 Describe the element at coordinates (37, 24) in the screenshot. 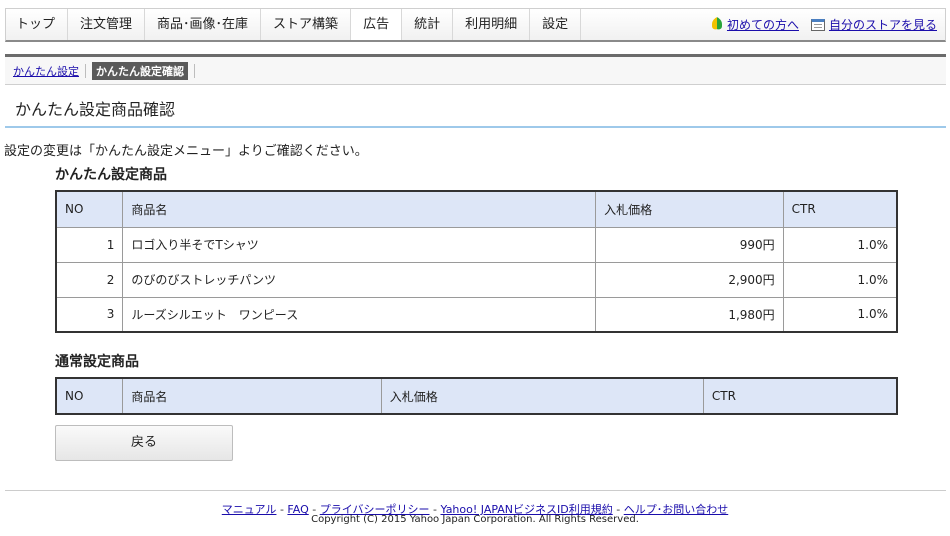

I see `tab-top: トップ` at that location.